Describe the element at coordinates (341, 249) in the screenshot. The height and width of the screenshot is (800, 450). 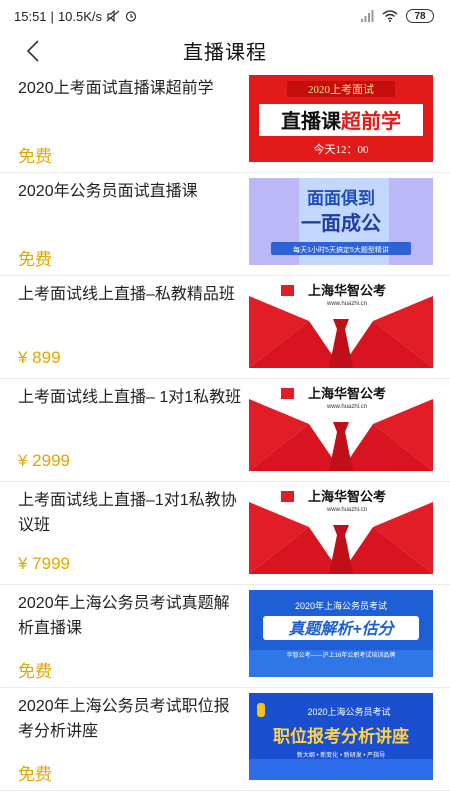
I see `thumb-text: 每天1小时5天搞定5大题型精讲` at that location.